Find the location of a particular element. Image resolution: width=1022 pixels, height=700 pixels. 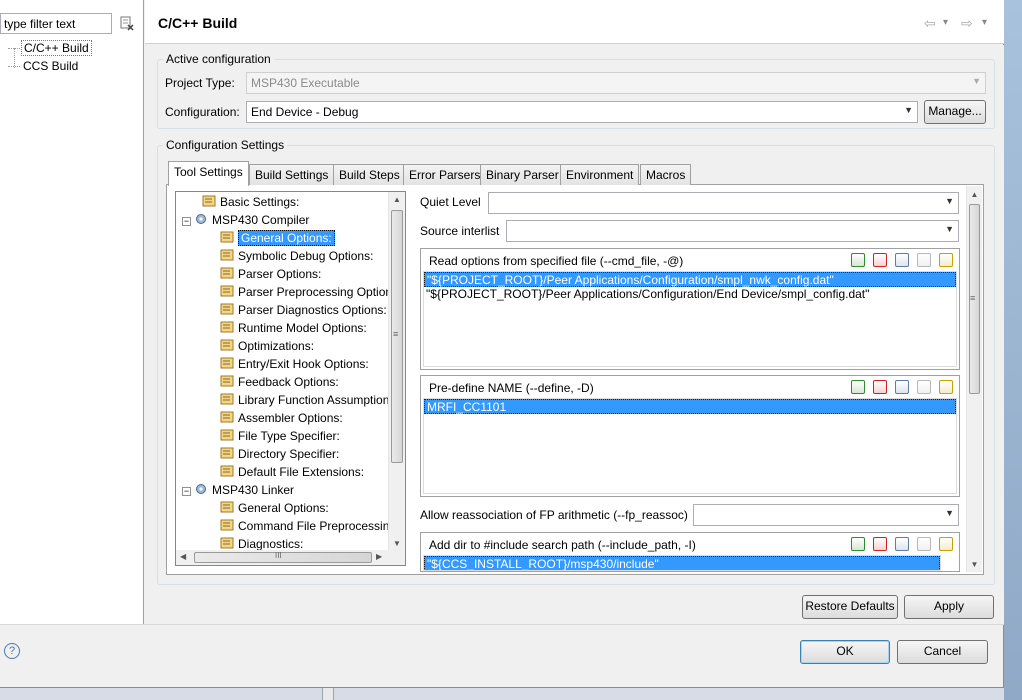

back-menu-chevron-icon: ▾ is located at coordinates (945, 22).